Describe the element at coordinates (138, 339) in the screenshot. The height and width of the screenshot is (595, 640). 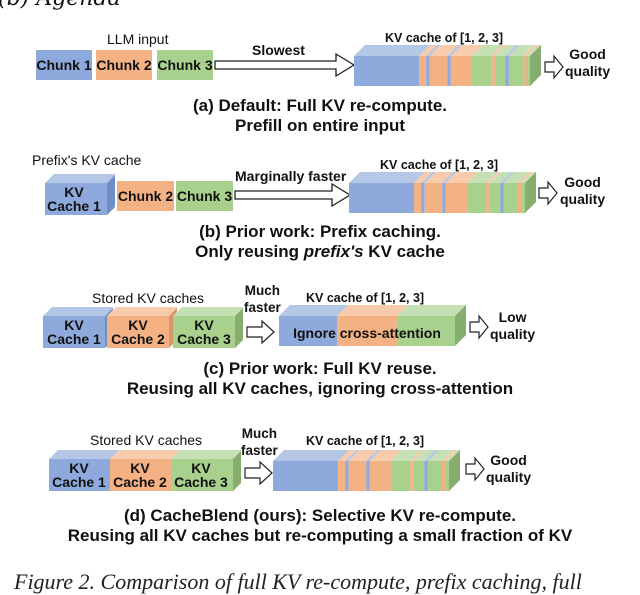
I see `cache-label-line-2: Cache 2` at that location.